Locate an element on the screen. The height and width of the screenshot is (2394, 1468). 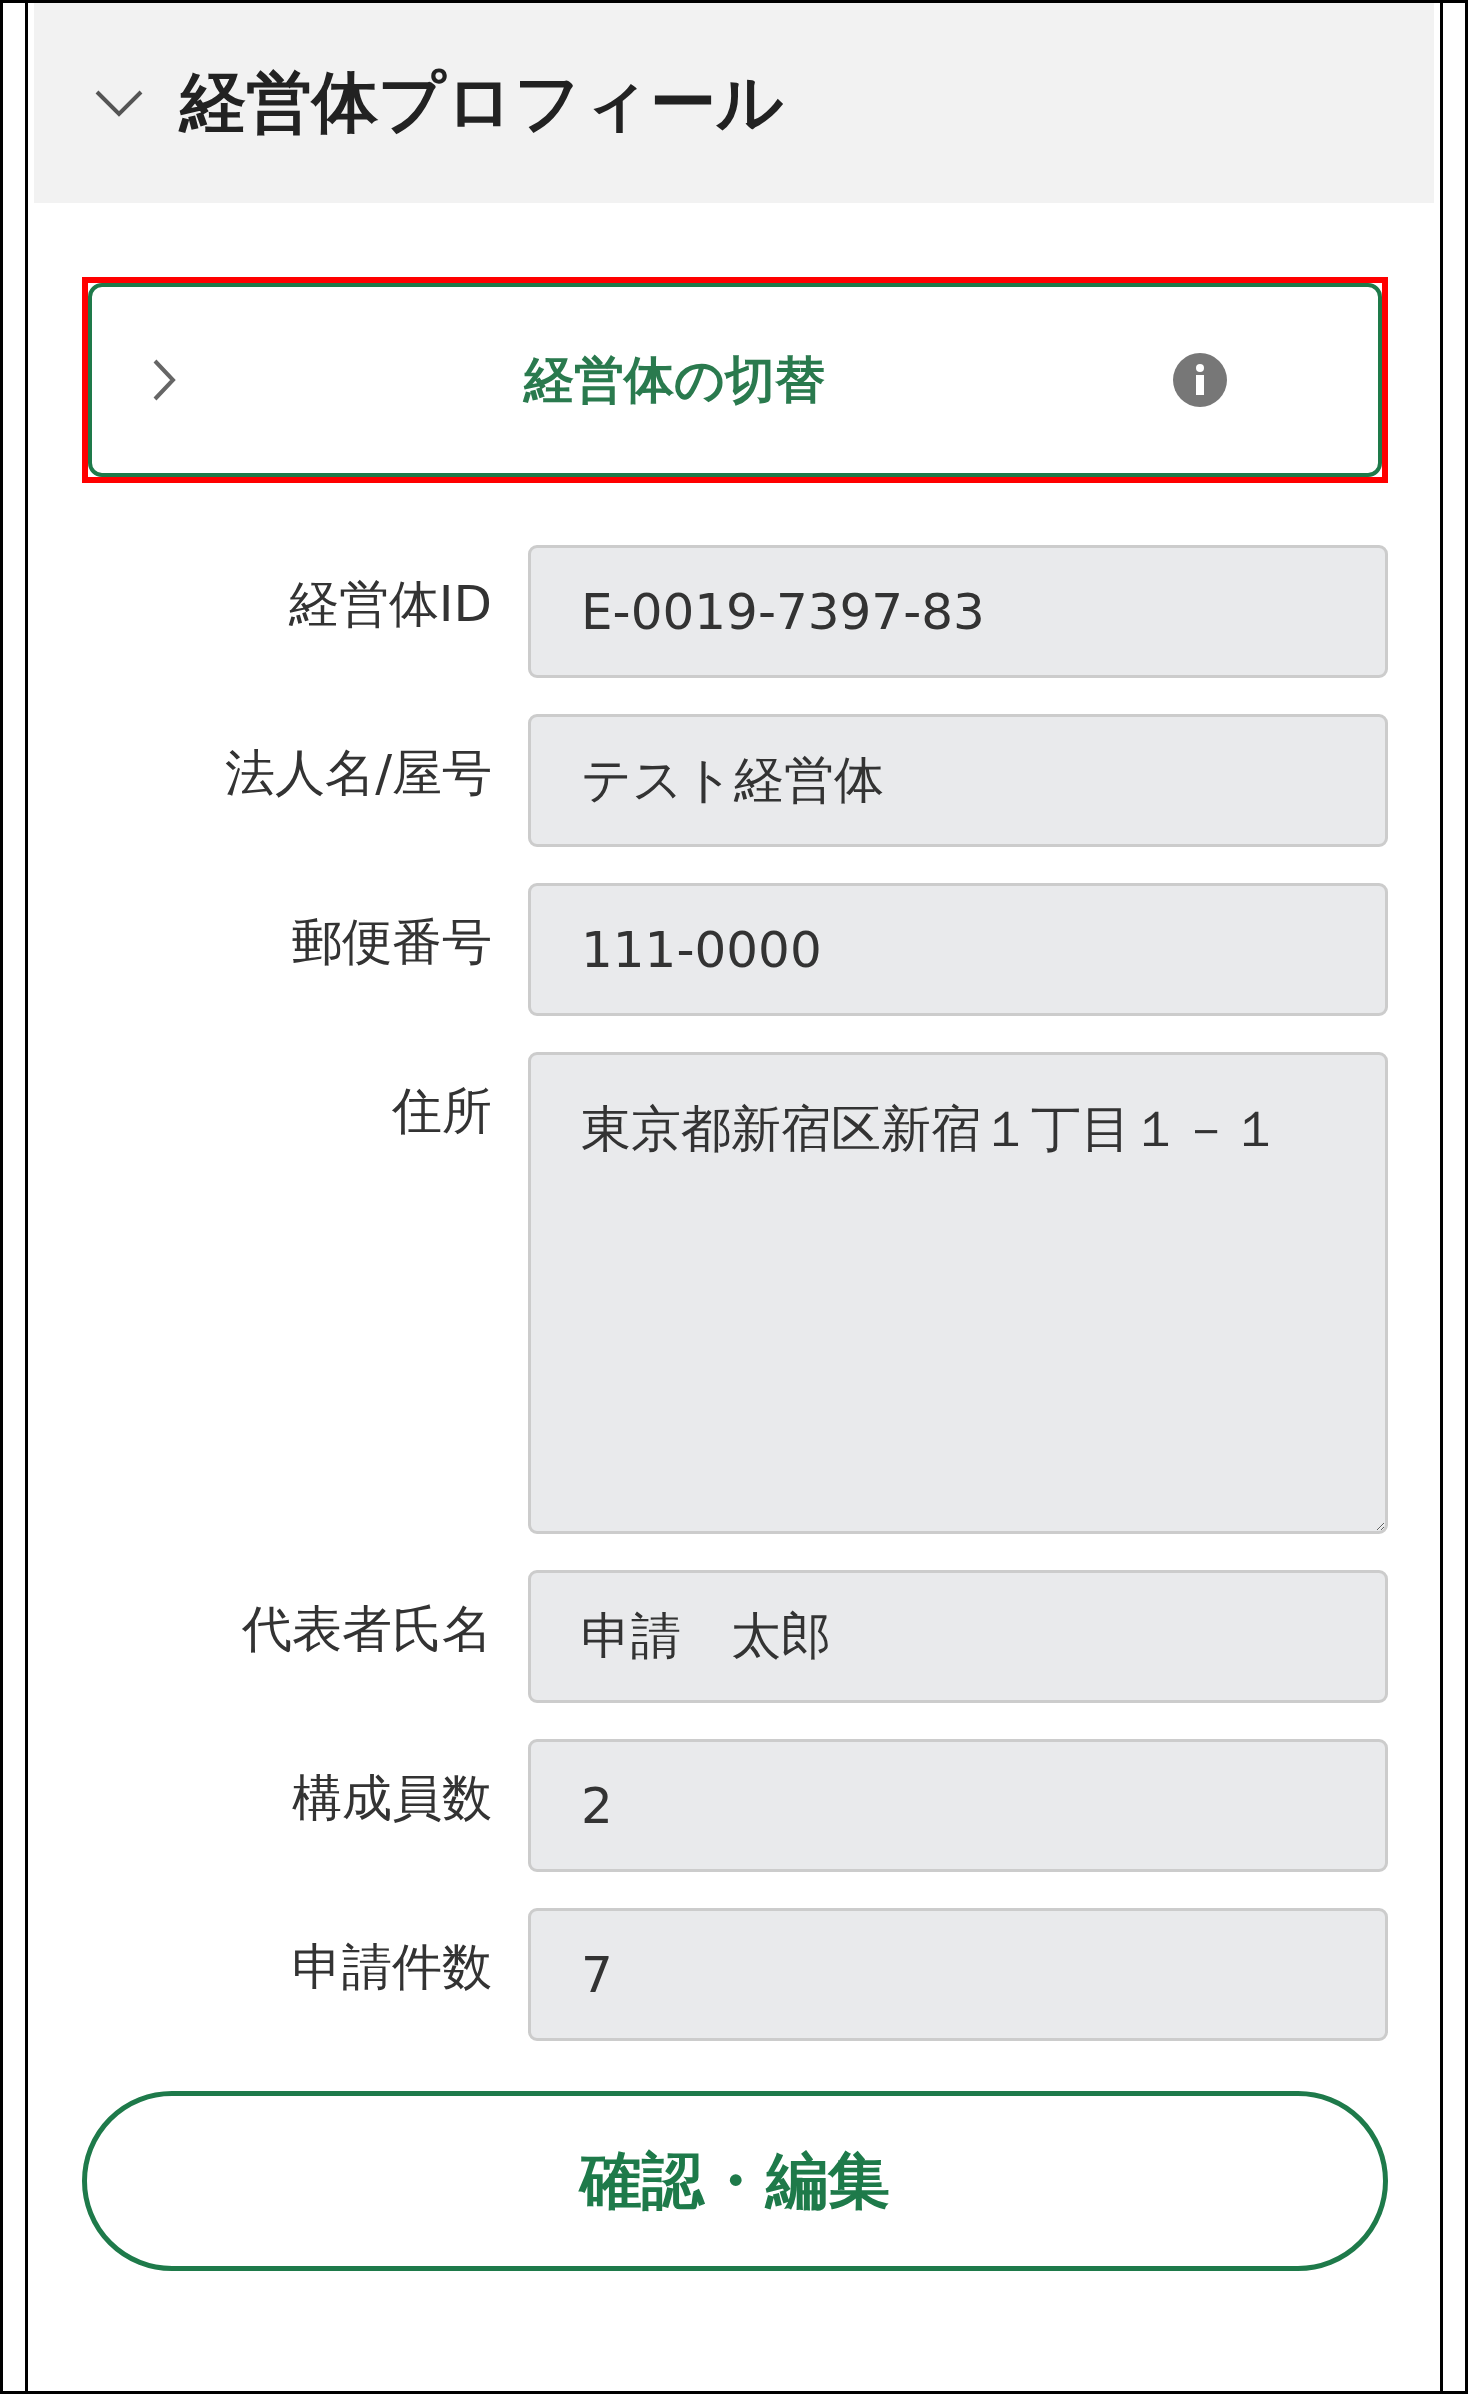
switch-label: 経営体の切替 is located at coordinates (674, 380).